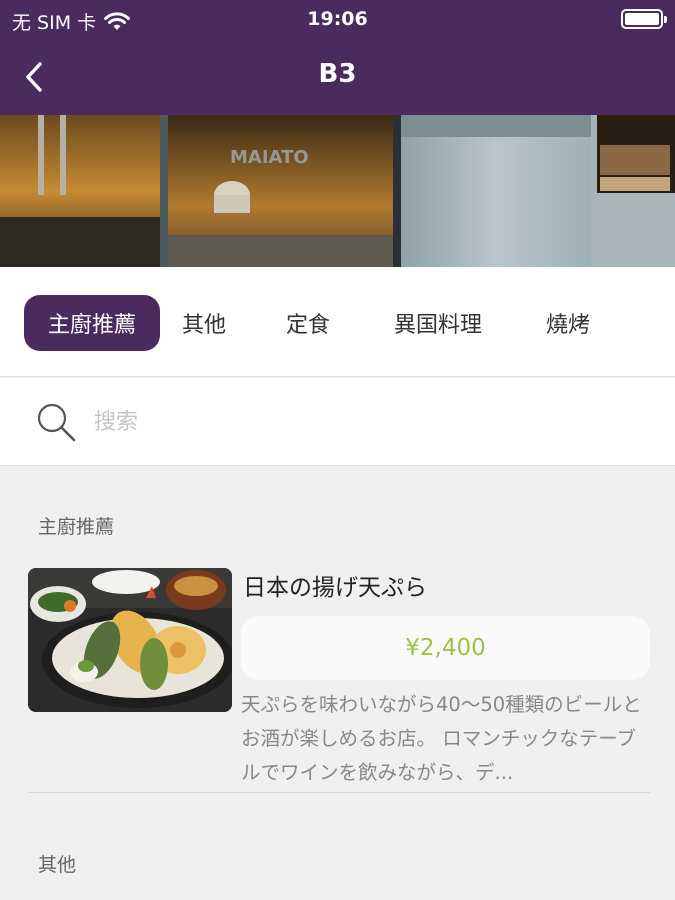  Describe the element at coordinates (57, 865) in the screenshot. I see `section-title-other: 其他` at that location.